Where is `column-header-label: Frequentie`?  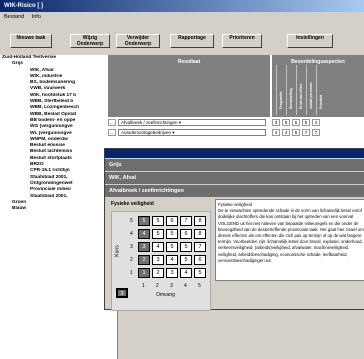 column-header-label: Frequentie is located at coordinates (281, 100).